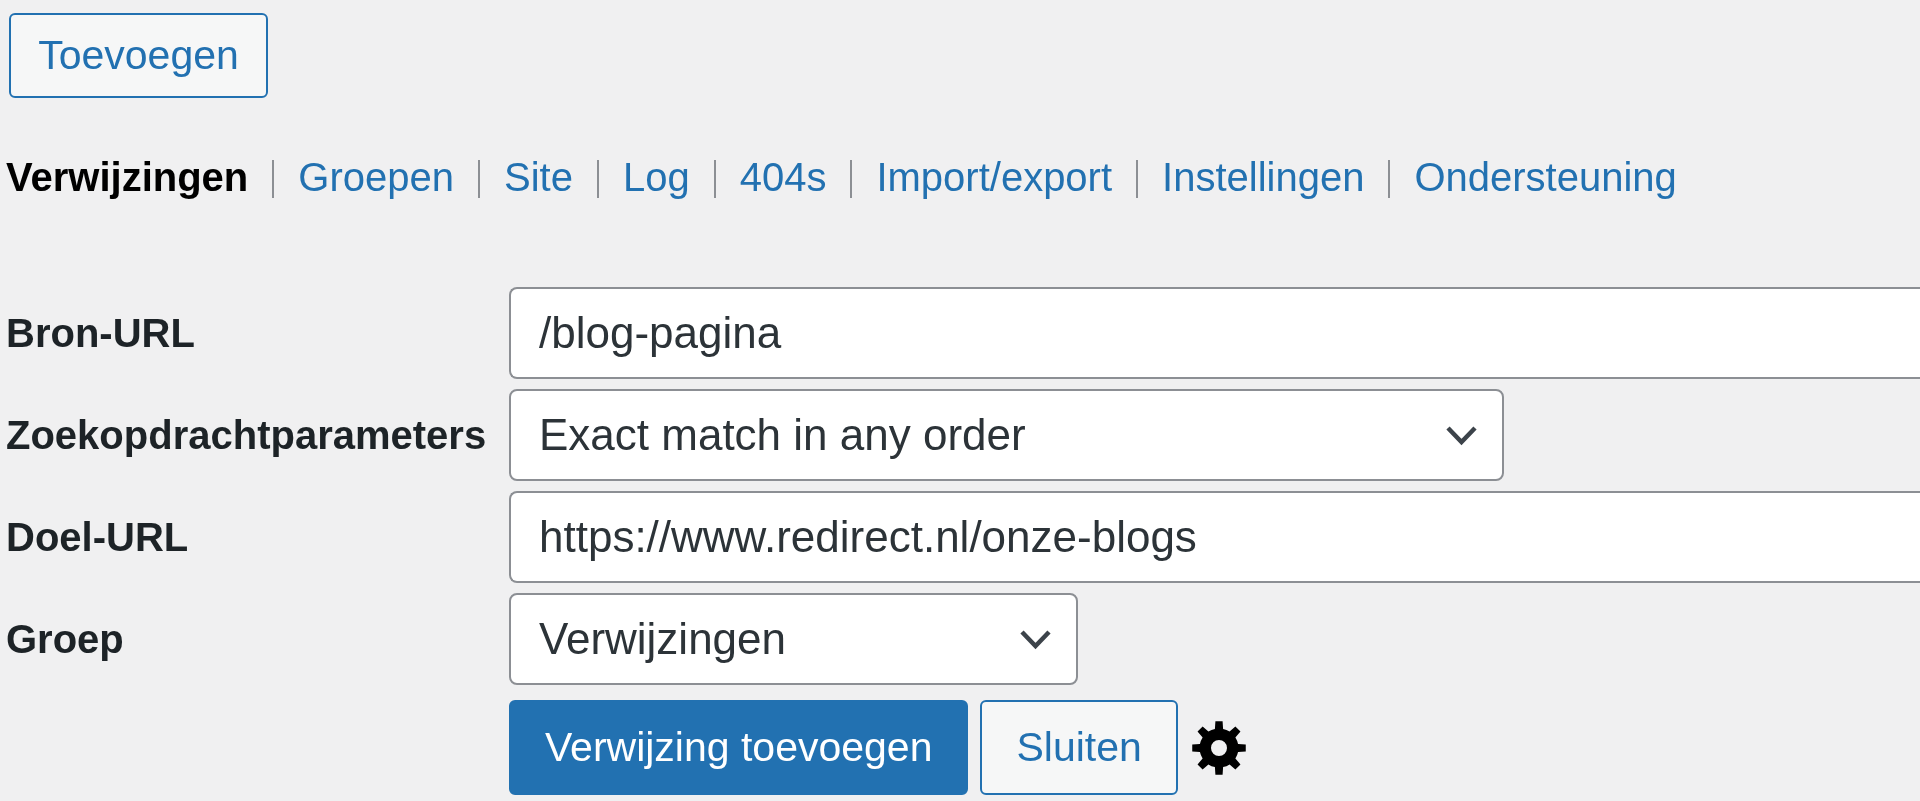  Describe the element at coordinates (138, 55) in the screenshot. I see `add-button: Toevoegen` at that location.